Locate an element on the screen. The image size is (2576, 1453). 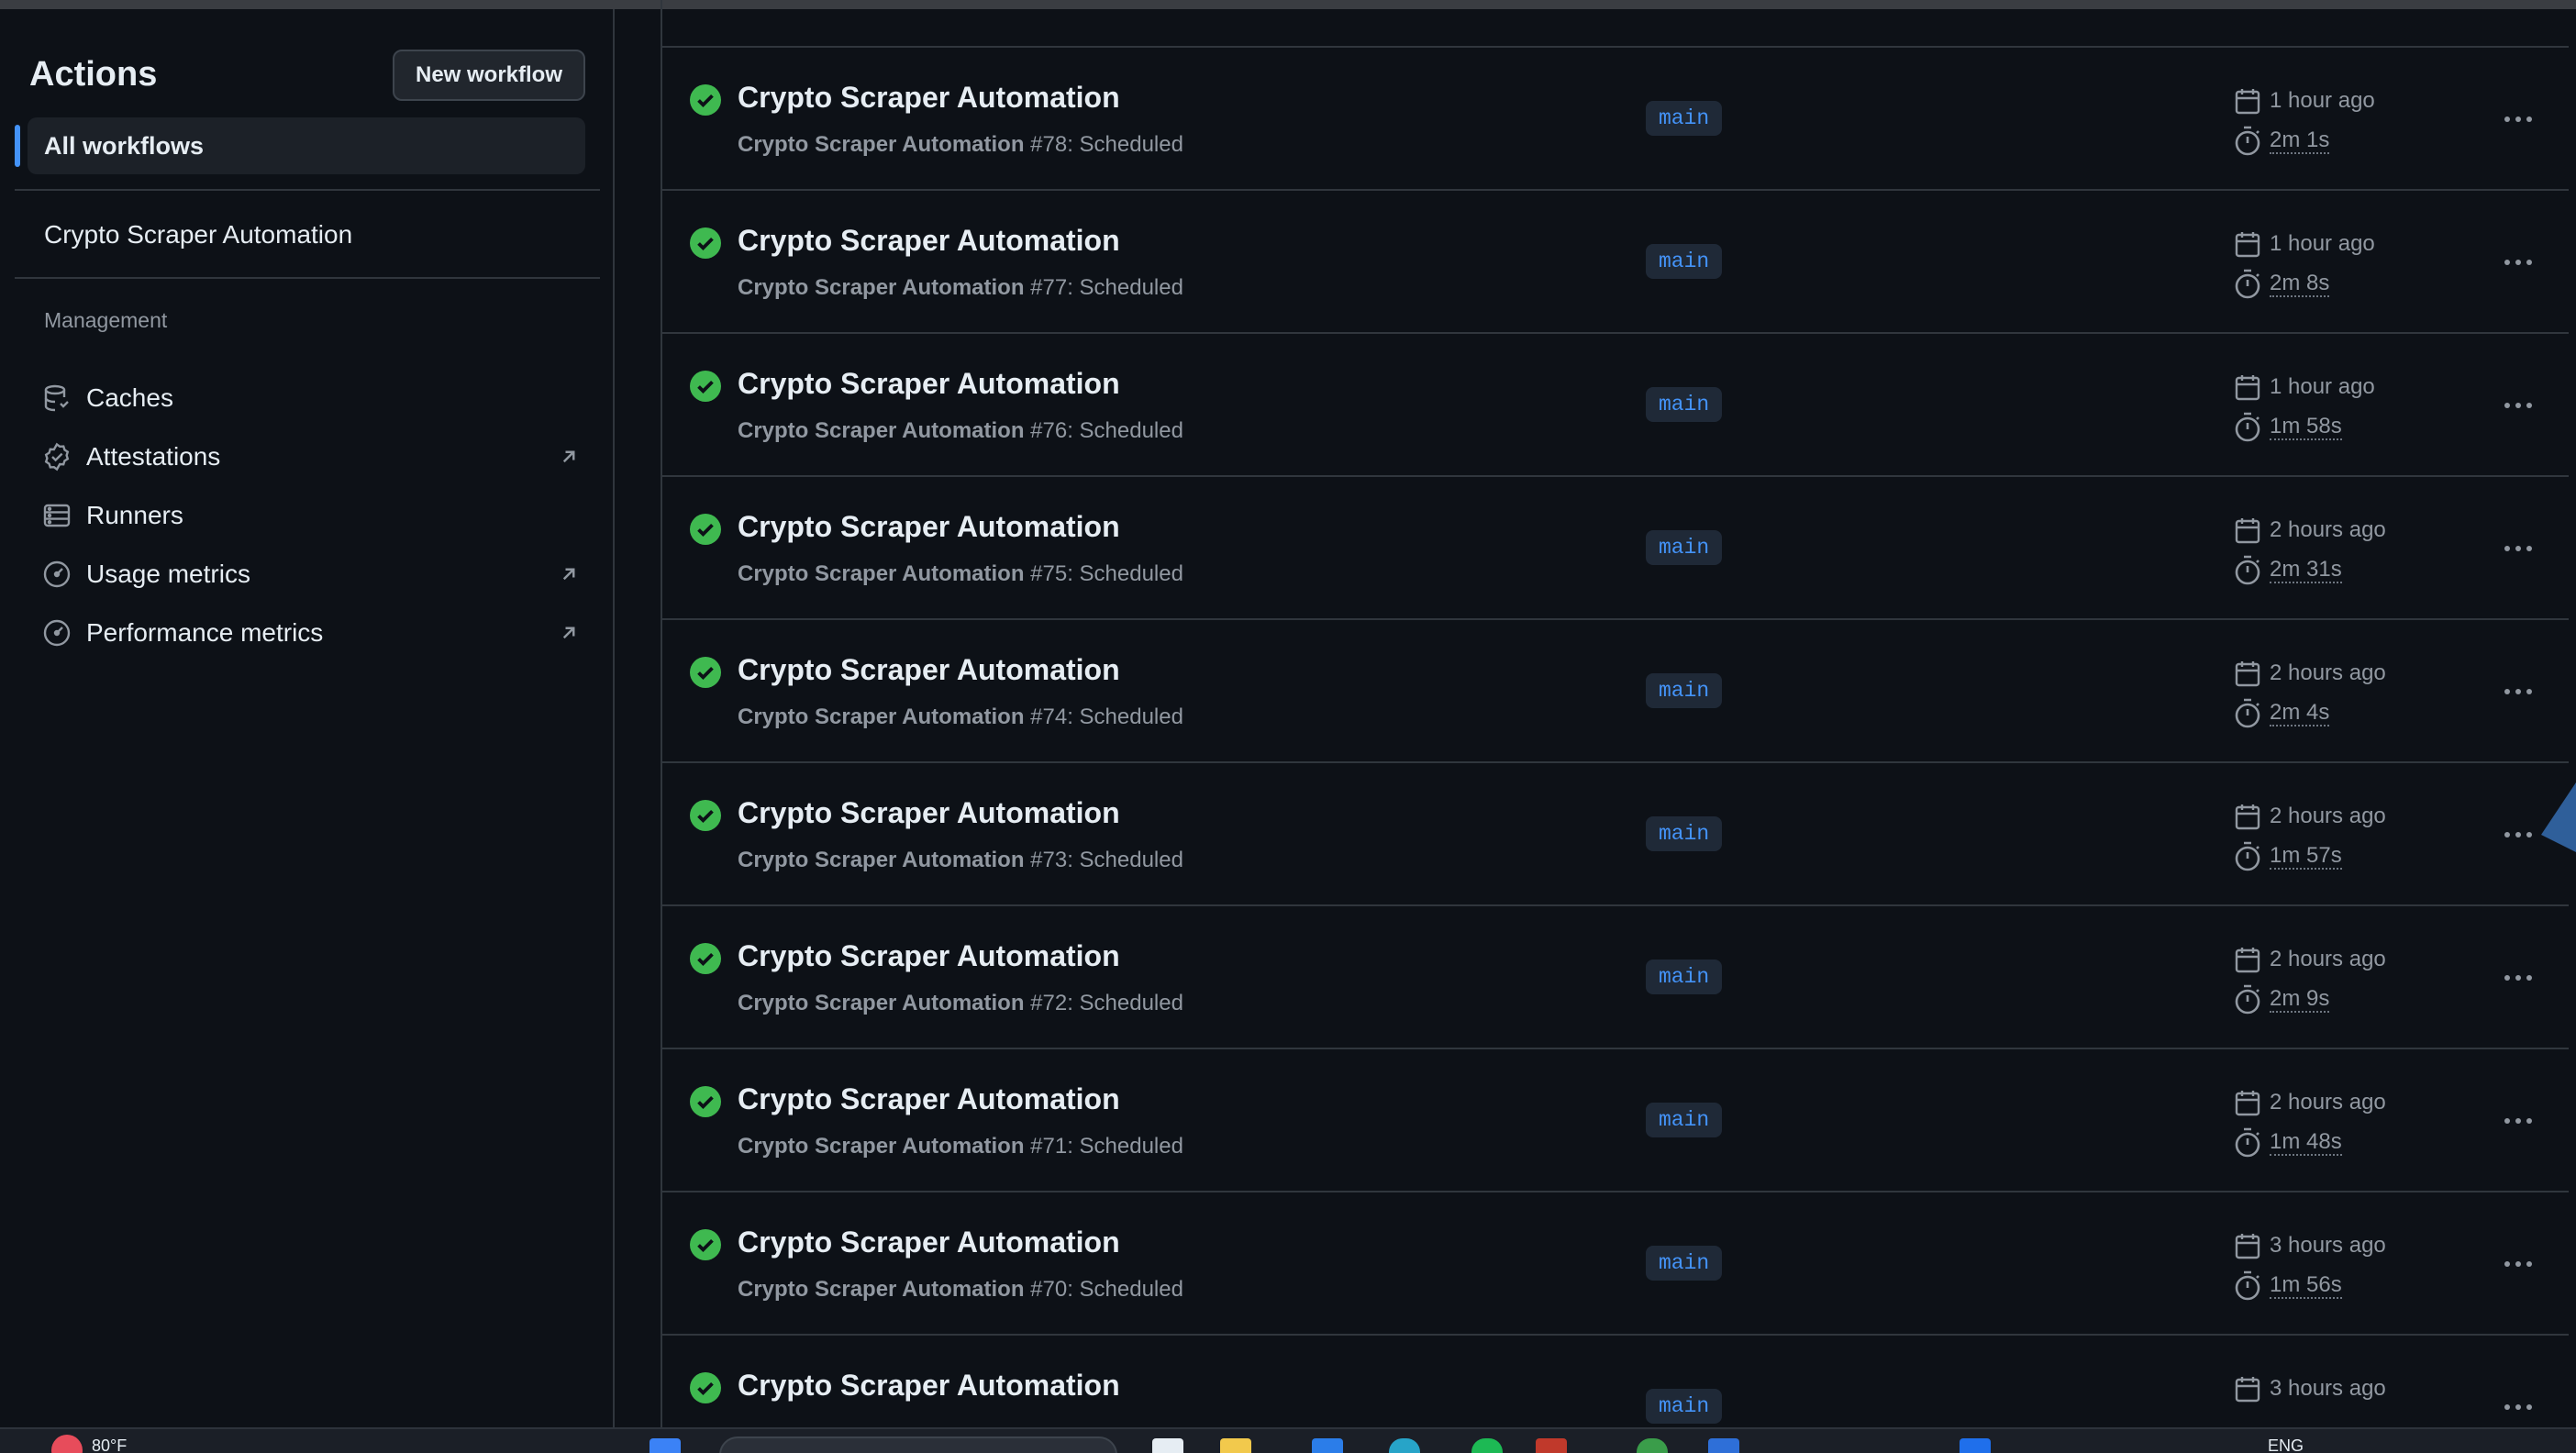
run-subtitle: Crypto Scraper Automation #76: Scheduled is located at coordinates (960, 431).